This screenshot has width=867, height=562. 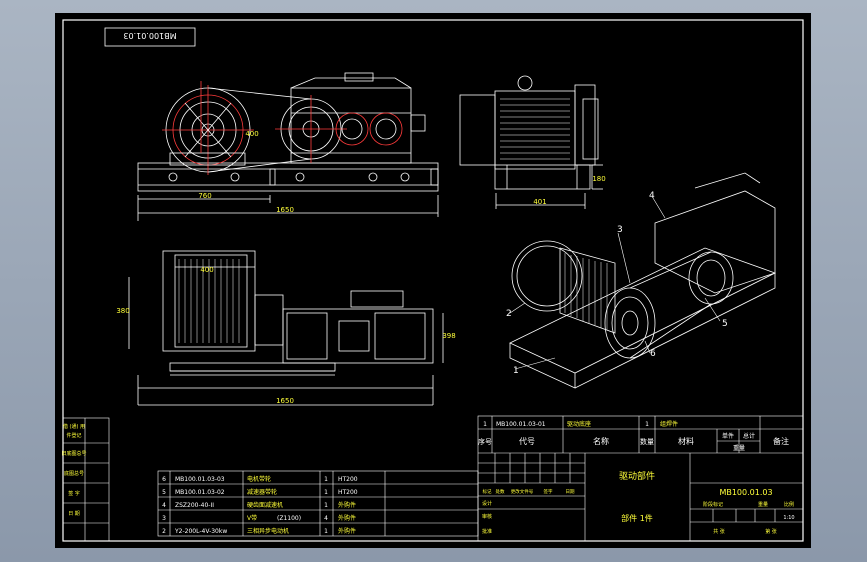 I want to click on title-name: 驱动部件, so click(x=637, y=476).